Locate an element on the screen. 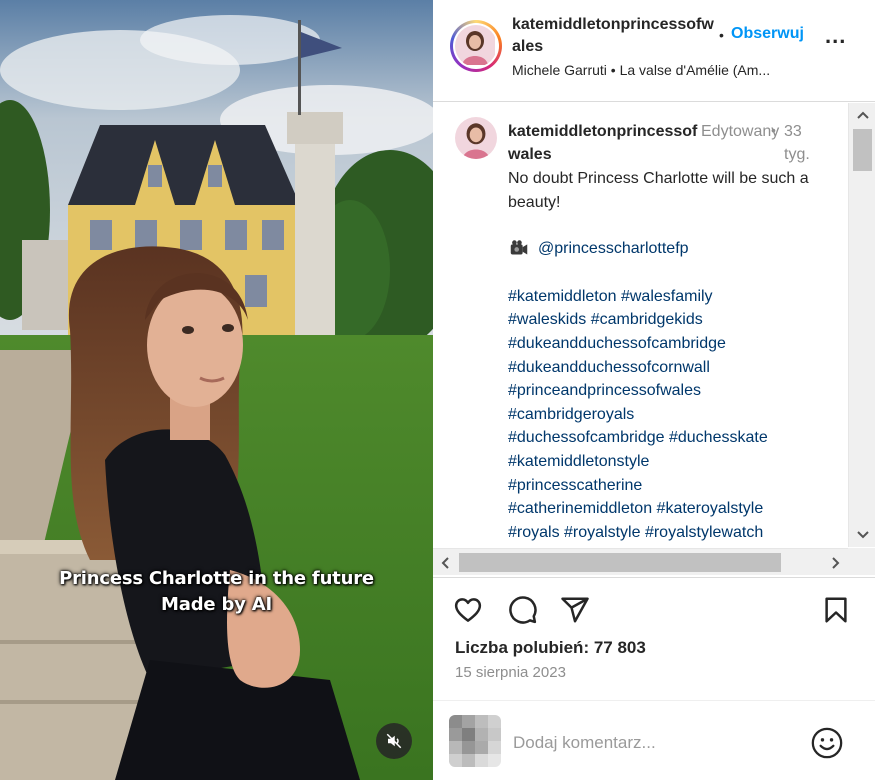 The width and height of the screenshot is (875, 780). chevron-up-icon is located at coordinates (862, 115).